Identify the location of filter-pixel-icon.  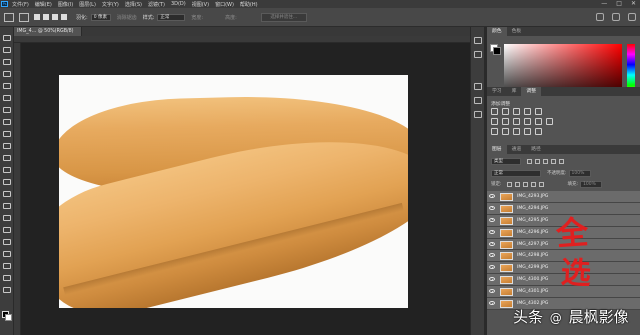
(529, 161).